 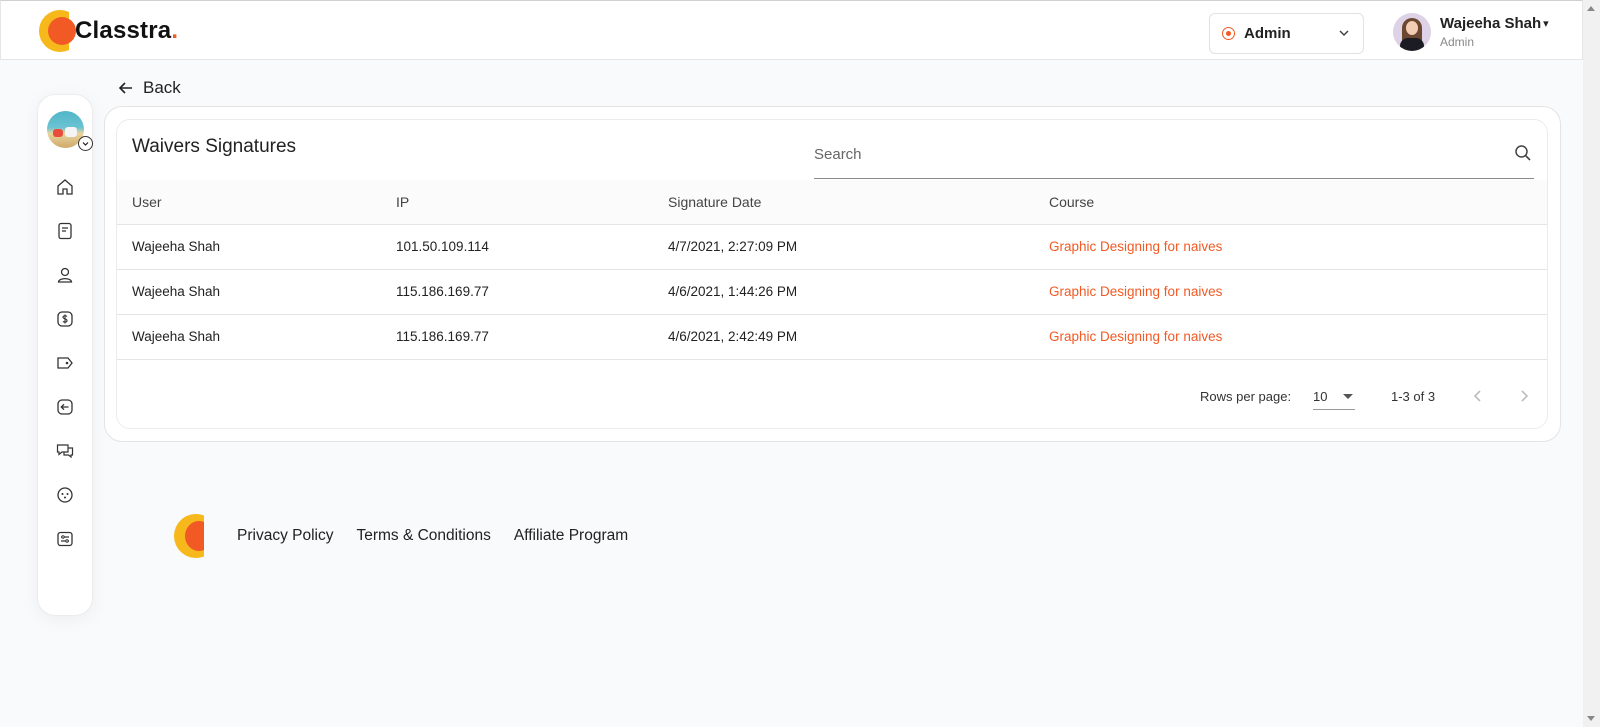 What do you see at coordinates (1348, 396) in the screenshot?
I see `caret-down-icon` at bounding box center [1348, 396].